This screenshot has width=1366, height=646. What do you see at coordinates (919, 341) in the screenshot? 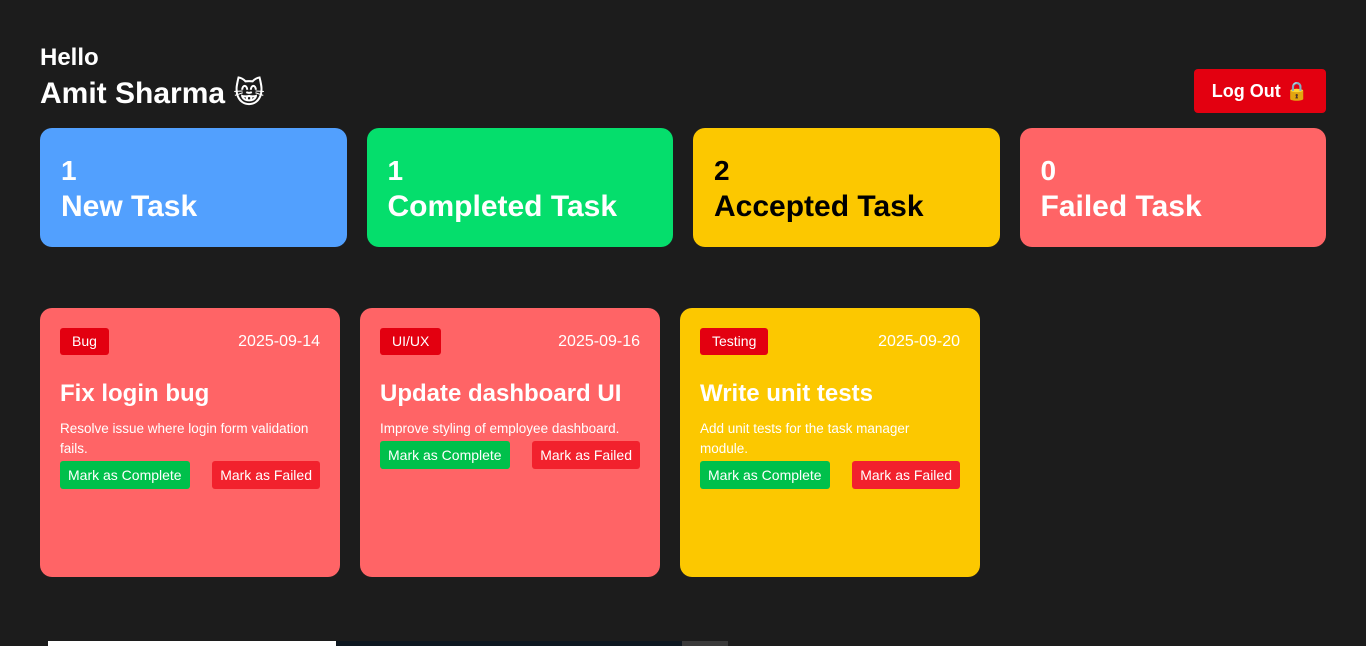
I see `task-date: 2025-09-20` at bounding box center [919, 341].